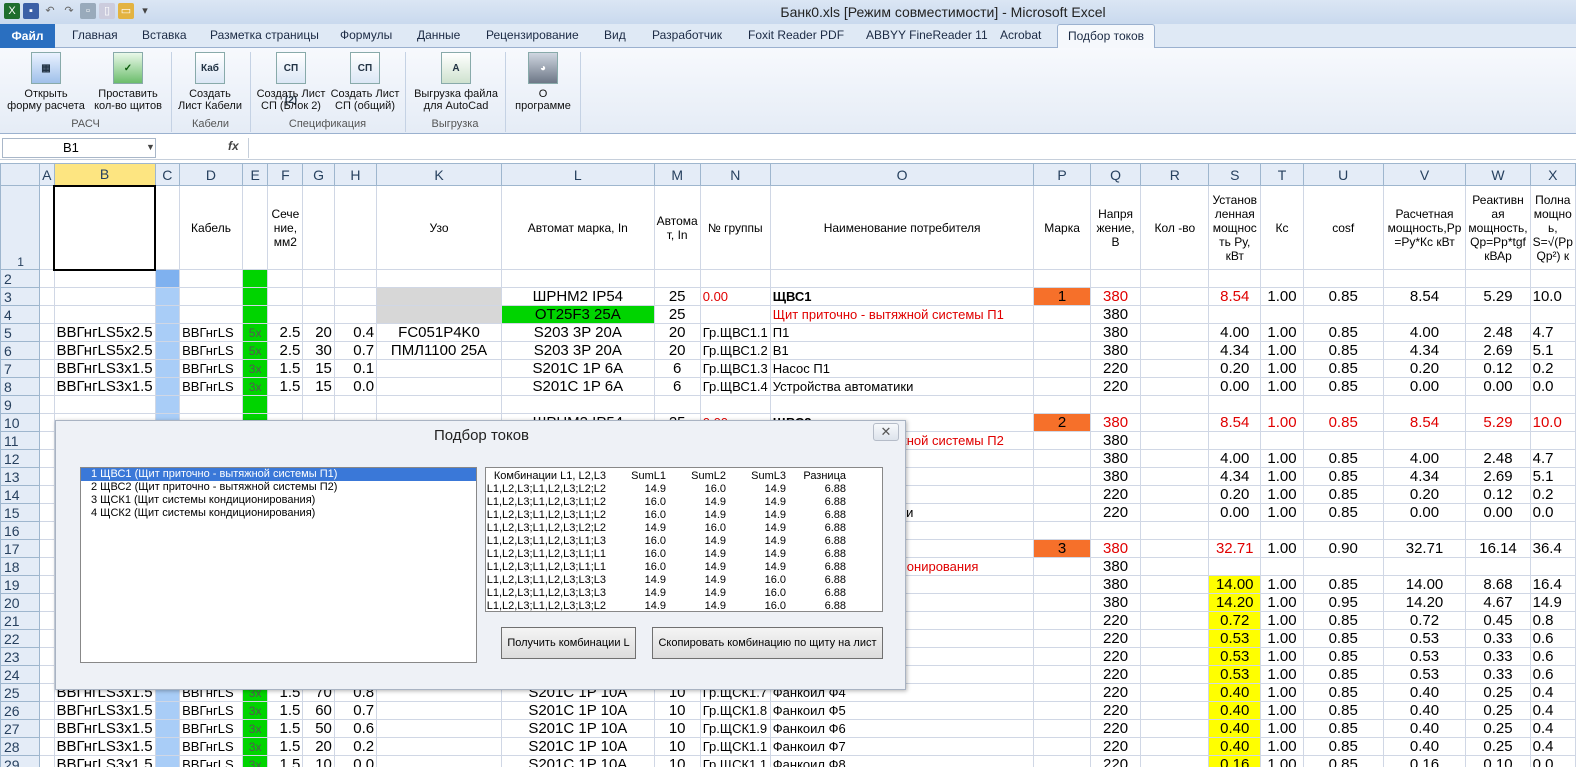 The width and height of the screenshot is (1576, 767). What do you see at coordinates (439, 296) in the screenshot?
I see `cell-k3` at bounding box center [439, 296].